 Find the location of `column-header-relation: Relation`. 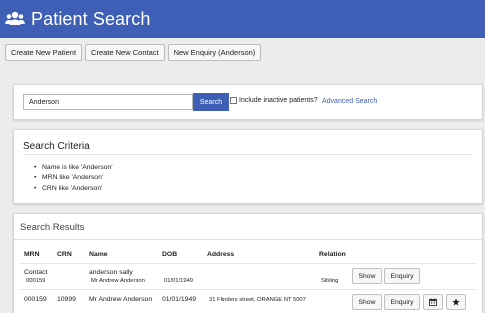

column-header-relation: Relation is located at coordinates (332, 254).